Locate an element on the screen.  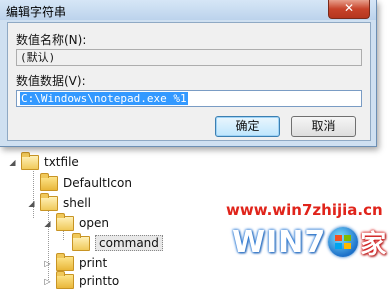
tree-item-open: ◢ open is located at coordinates (76, 222).